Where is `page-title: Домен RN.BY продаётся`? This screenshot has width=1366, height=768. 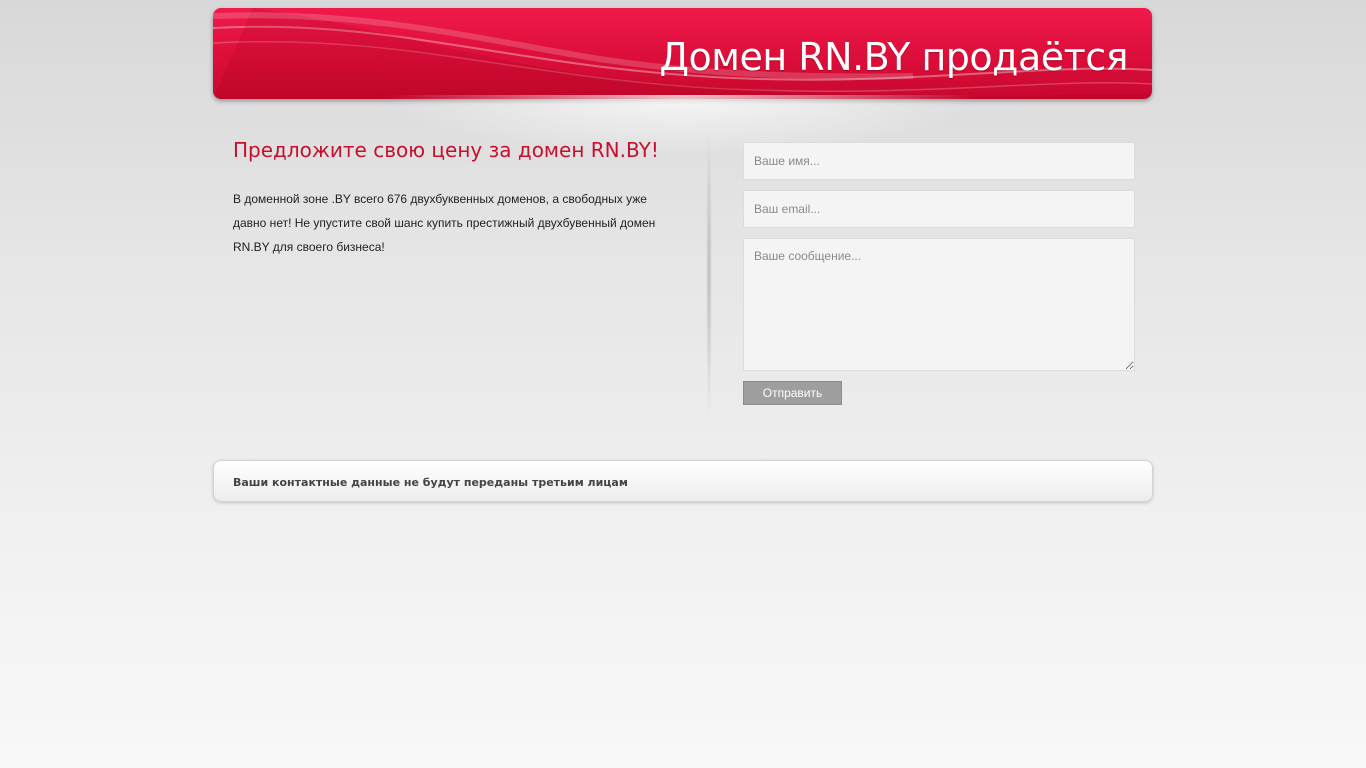 page-title: Домен RN.BY продаётся is located at coordinates (893, 57).